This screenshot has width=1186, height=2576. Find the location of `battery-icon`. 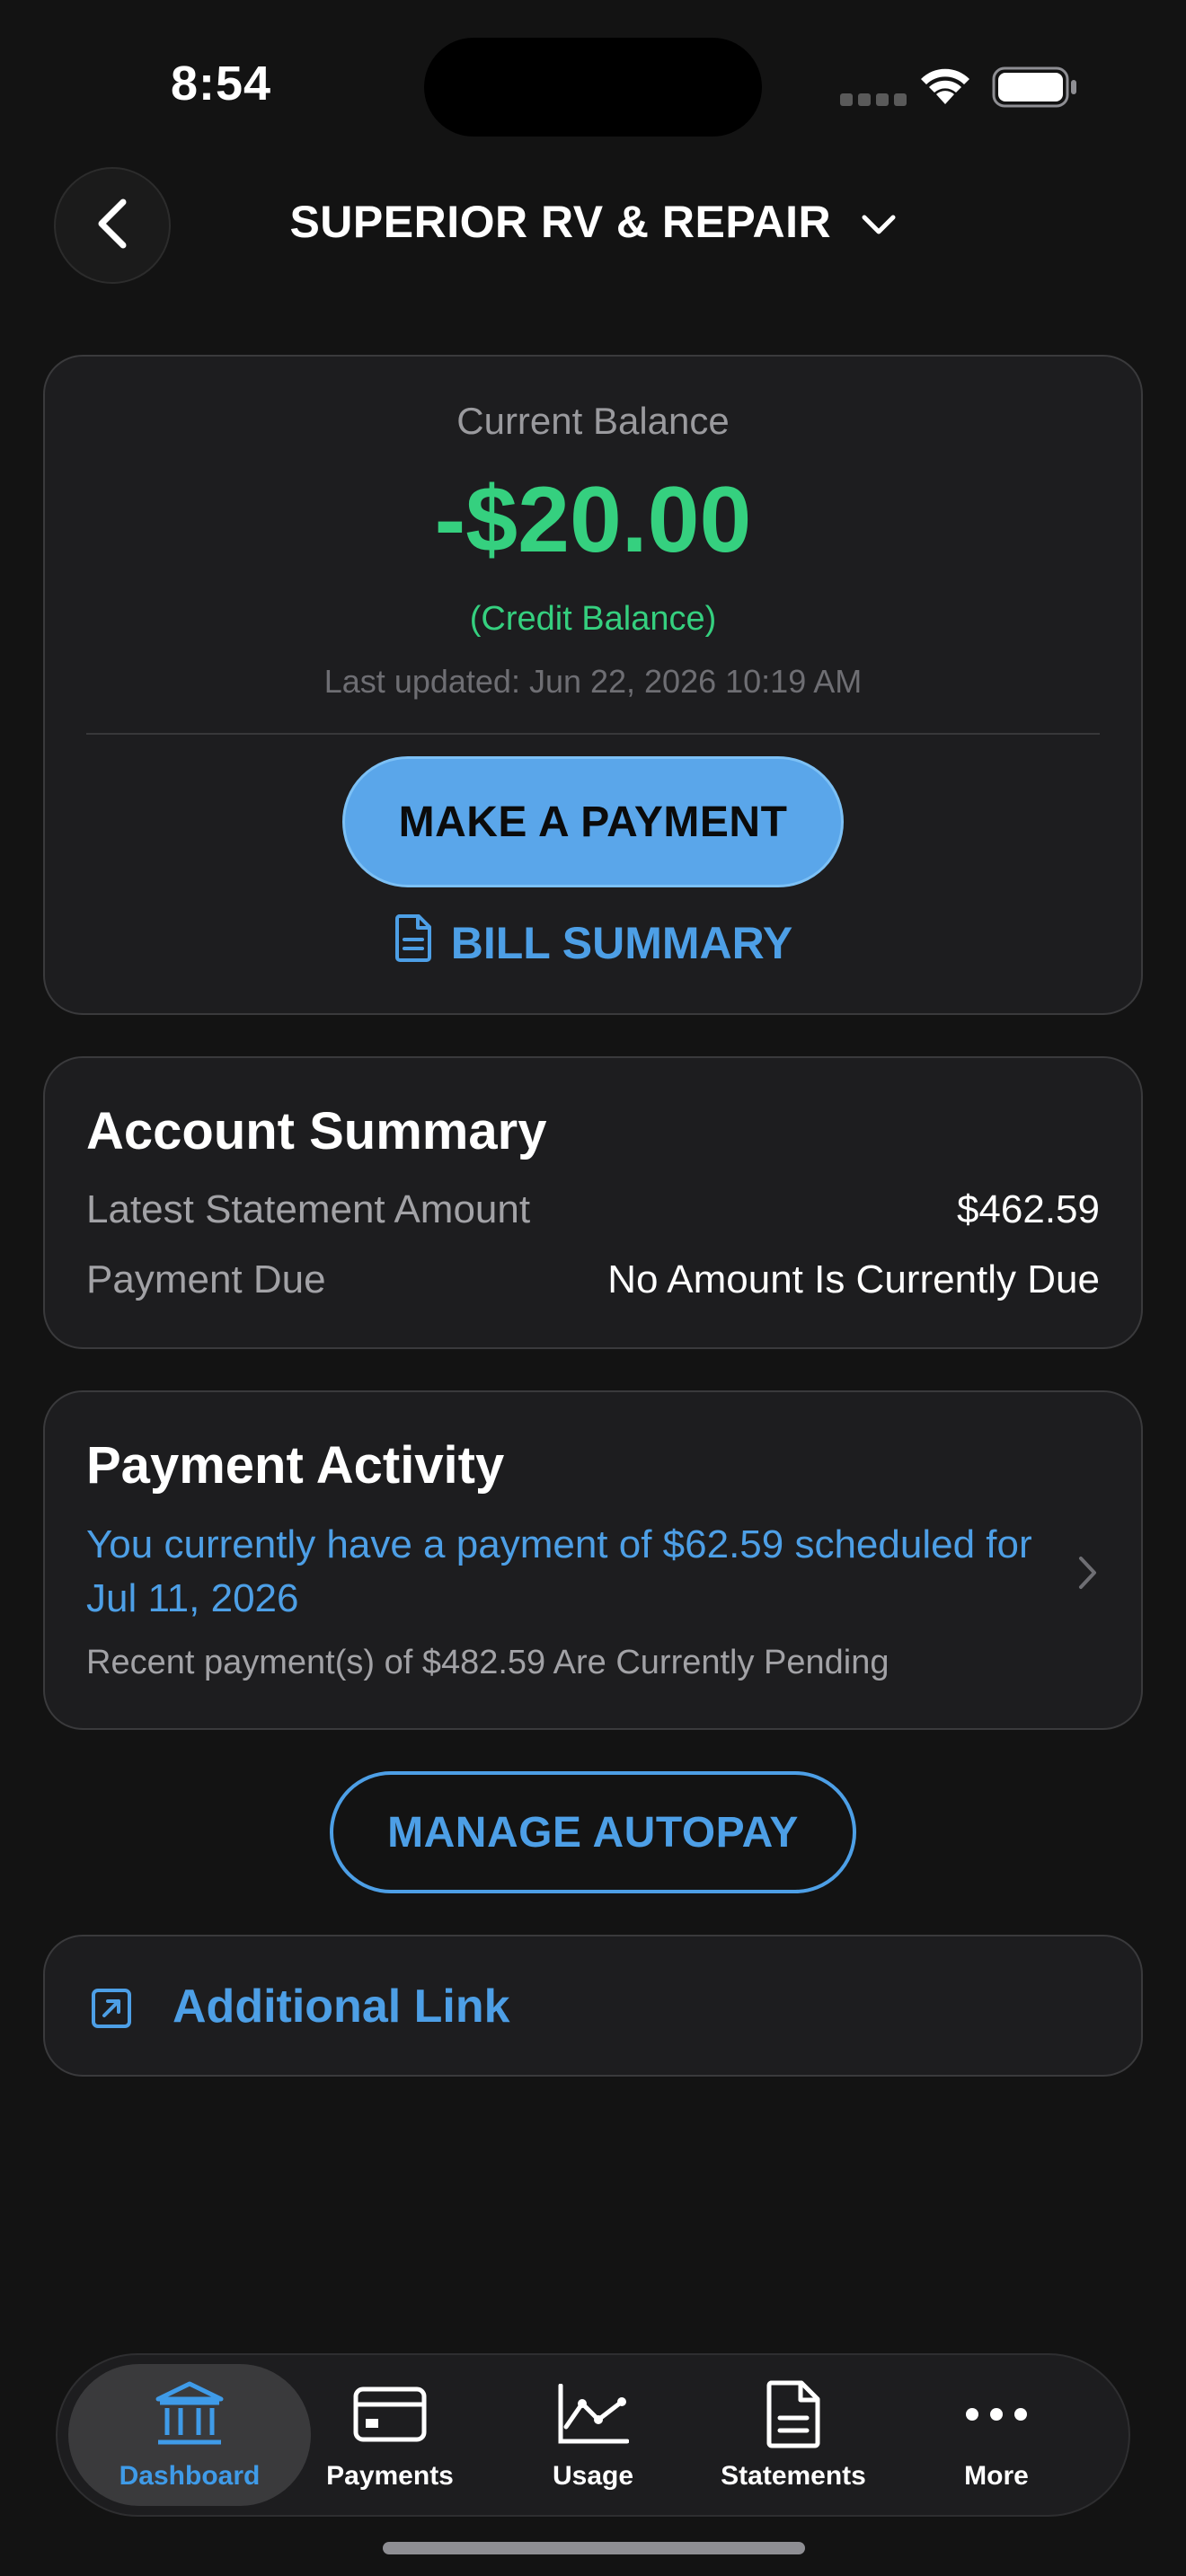

battery-icon is located at coordinates (1035, 89).